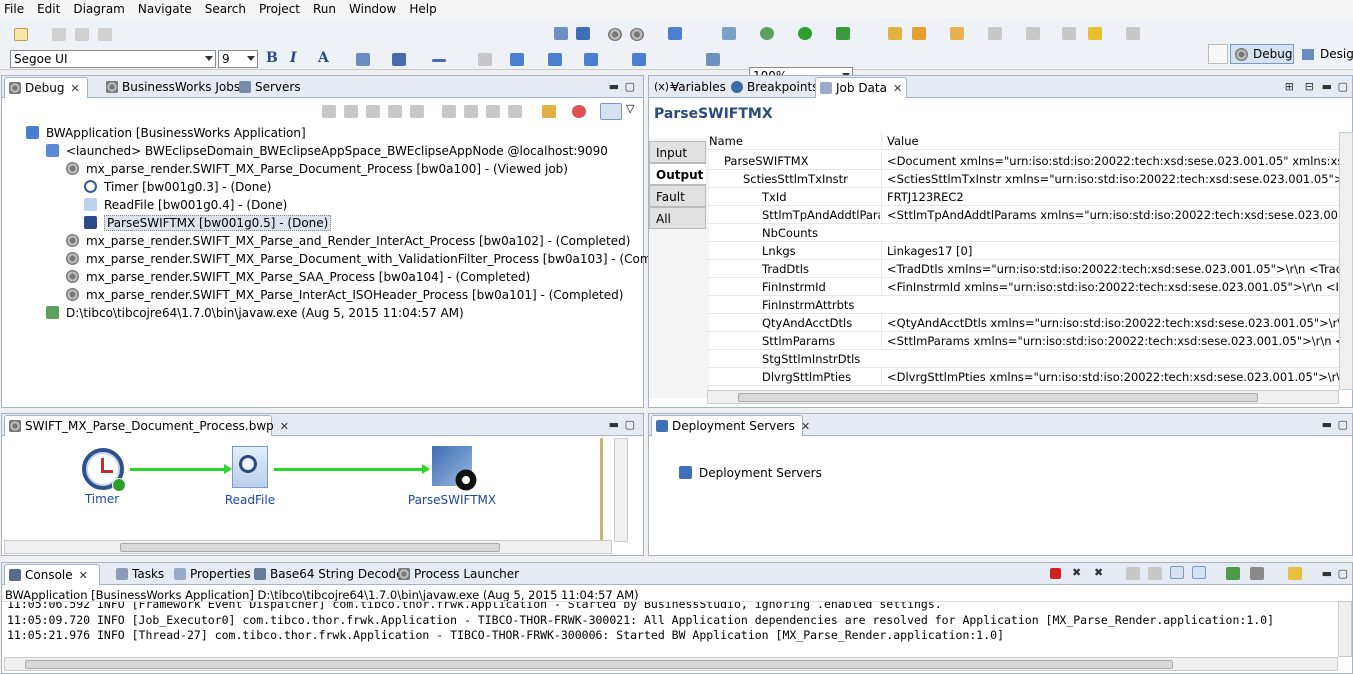 The image size is (1353, 674). Describe the element at coordinates (1033, 33) in the screenshot. I see `prev-annotation-icon` at that location.